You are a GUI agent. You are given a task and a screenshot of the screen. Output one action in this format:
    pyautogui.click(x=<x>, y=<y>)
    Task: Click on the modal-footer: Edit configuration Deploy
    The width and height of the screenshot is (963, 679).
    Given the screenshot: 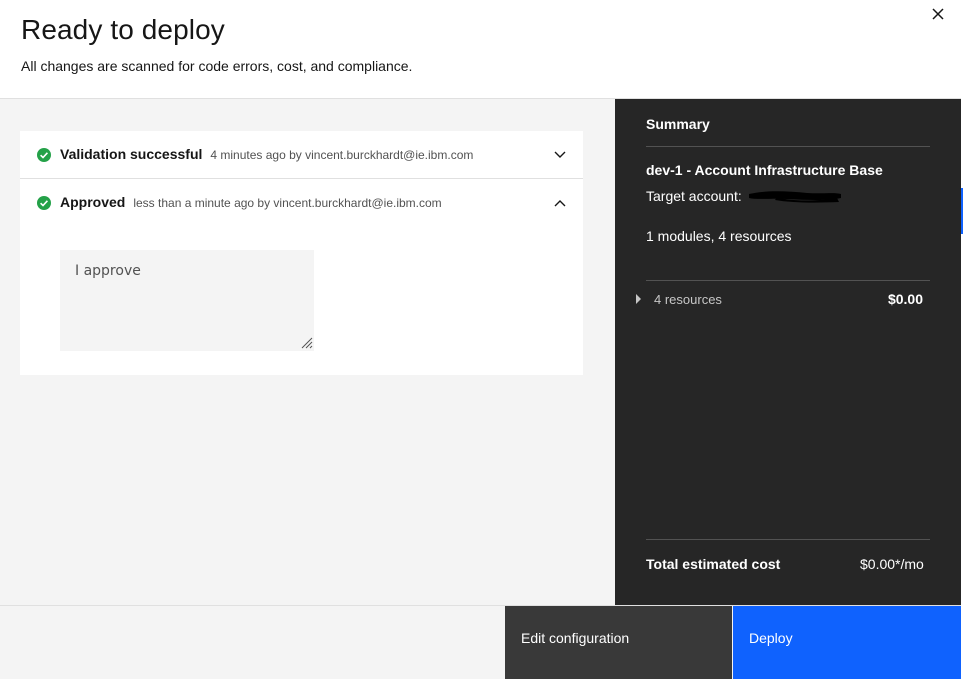 What is the action you would take?
    pyautogui.click(x=480, y=642)
    